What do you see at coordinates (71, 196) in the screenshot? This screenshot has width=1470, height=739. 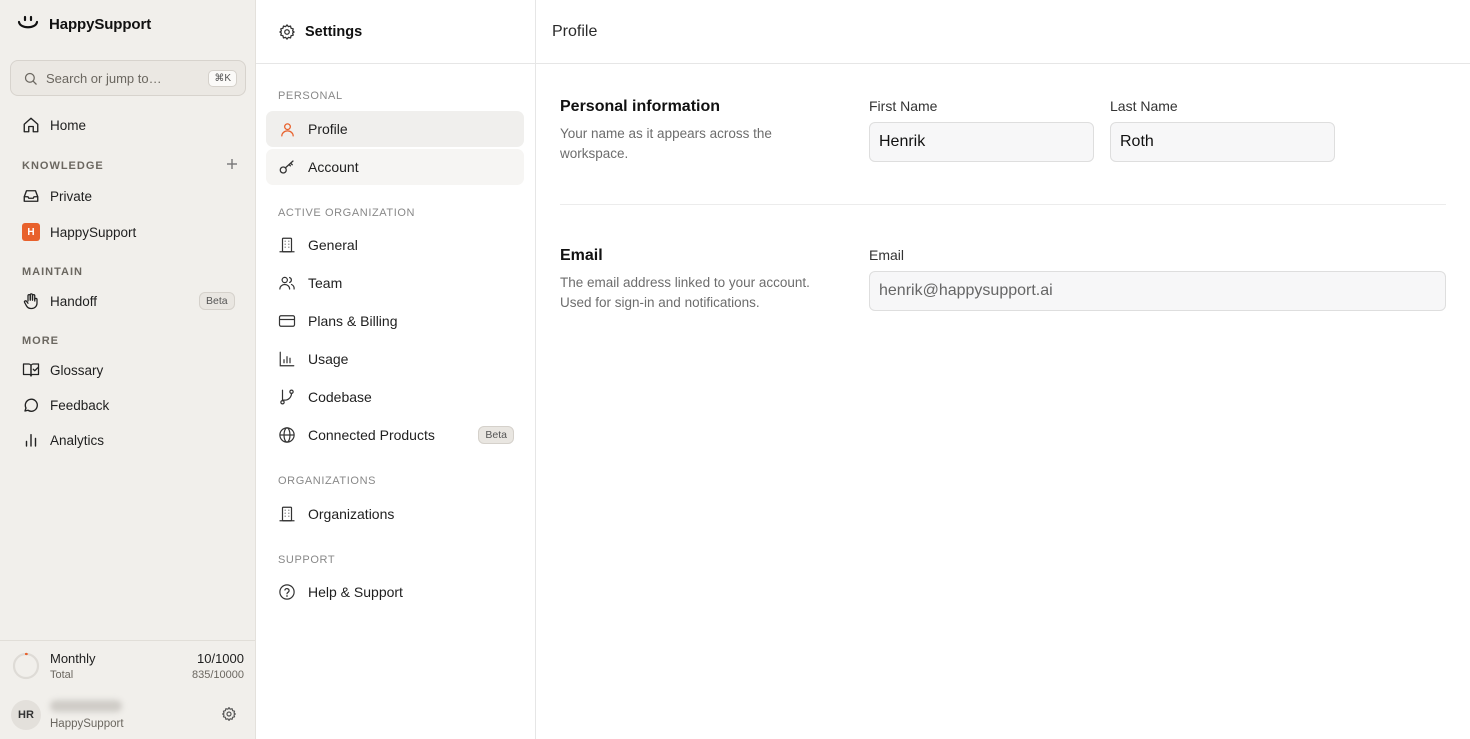 I see `sidebar-item-label: Private` at bounding box center [71, 196].